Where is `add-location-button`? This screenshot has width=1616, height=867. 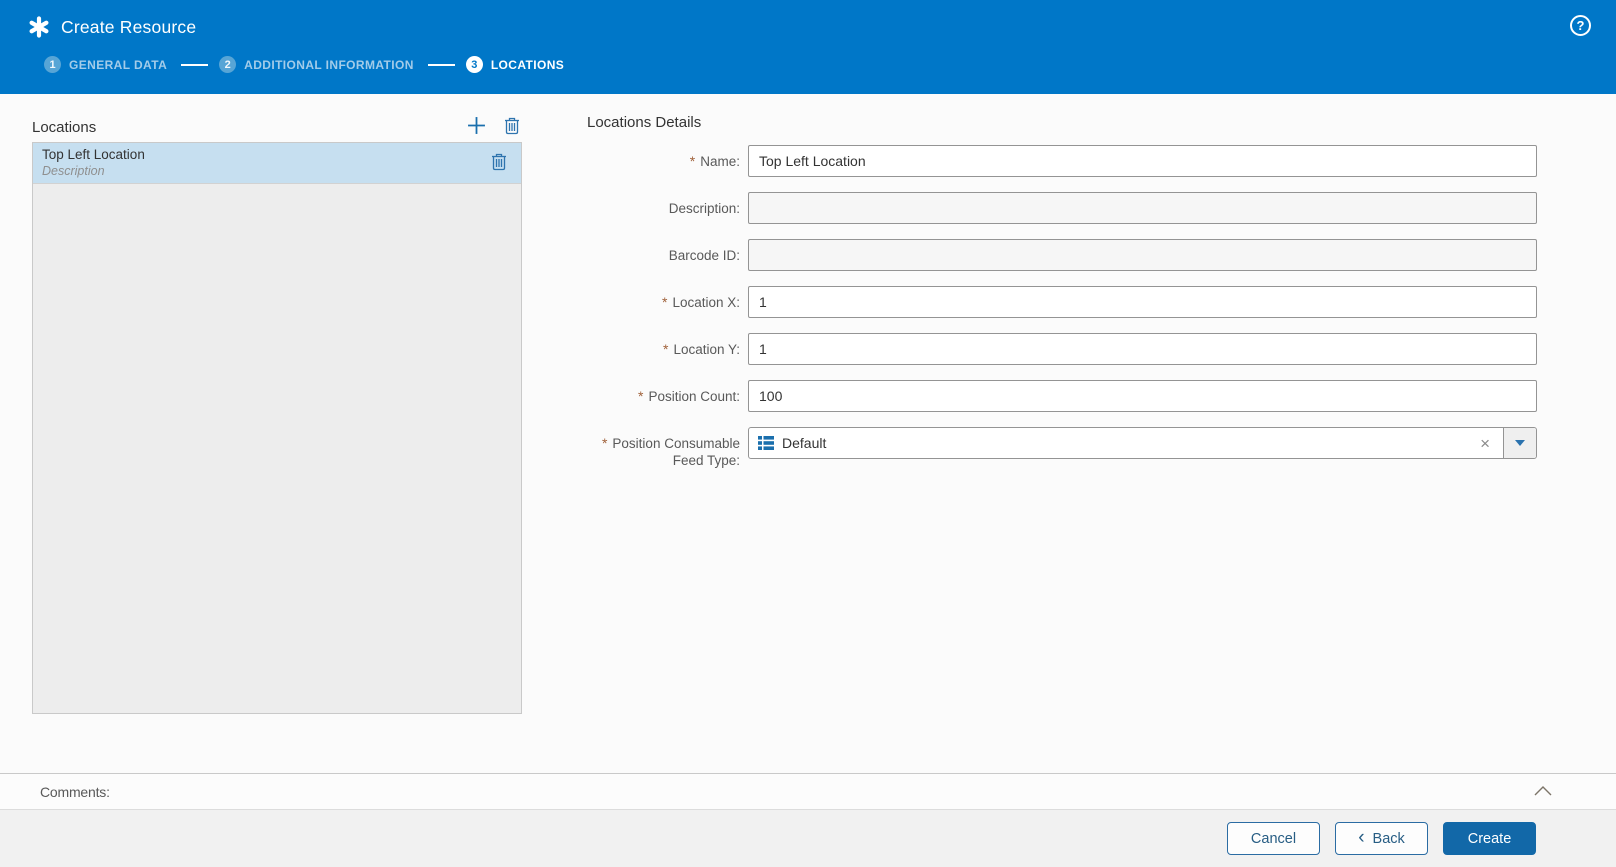 add-location-button is located at coordinates (476, 127).